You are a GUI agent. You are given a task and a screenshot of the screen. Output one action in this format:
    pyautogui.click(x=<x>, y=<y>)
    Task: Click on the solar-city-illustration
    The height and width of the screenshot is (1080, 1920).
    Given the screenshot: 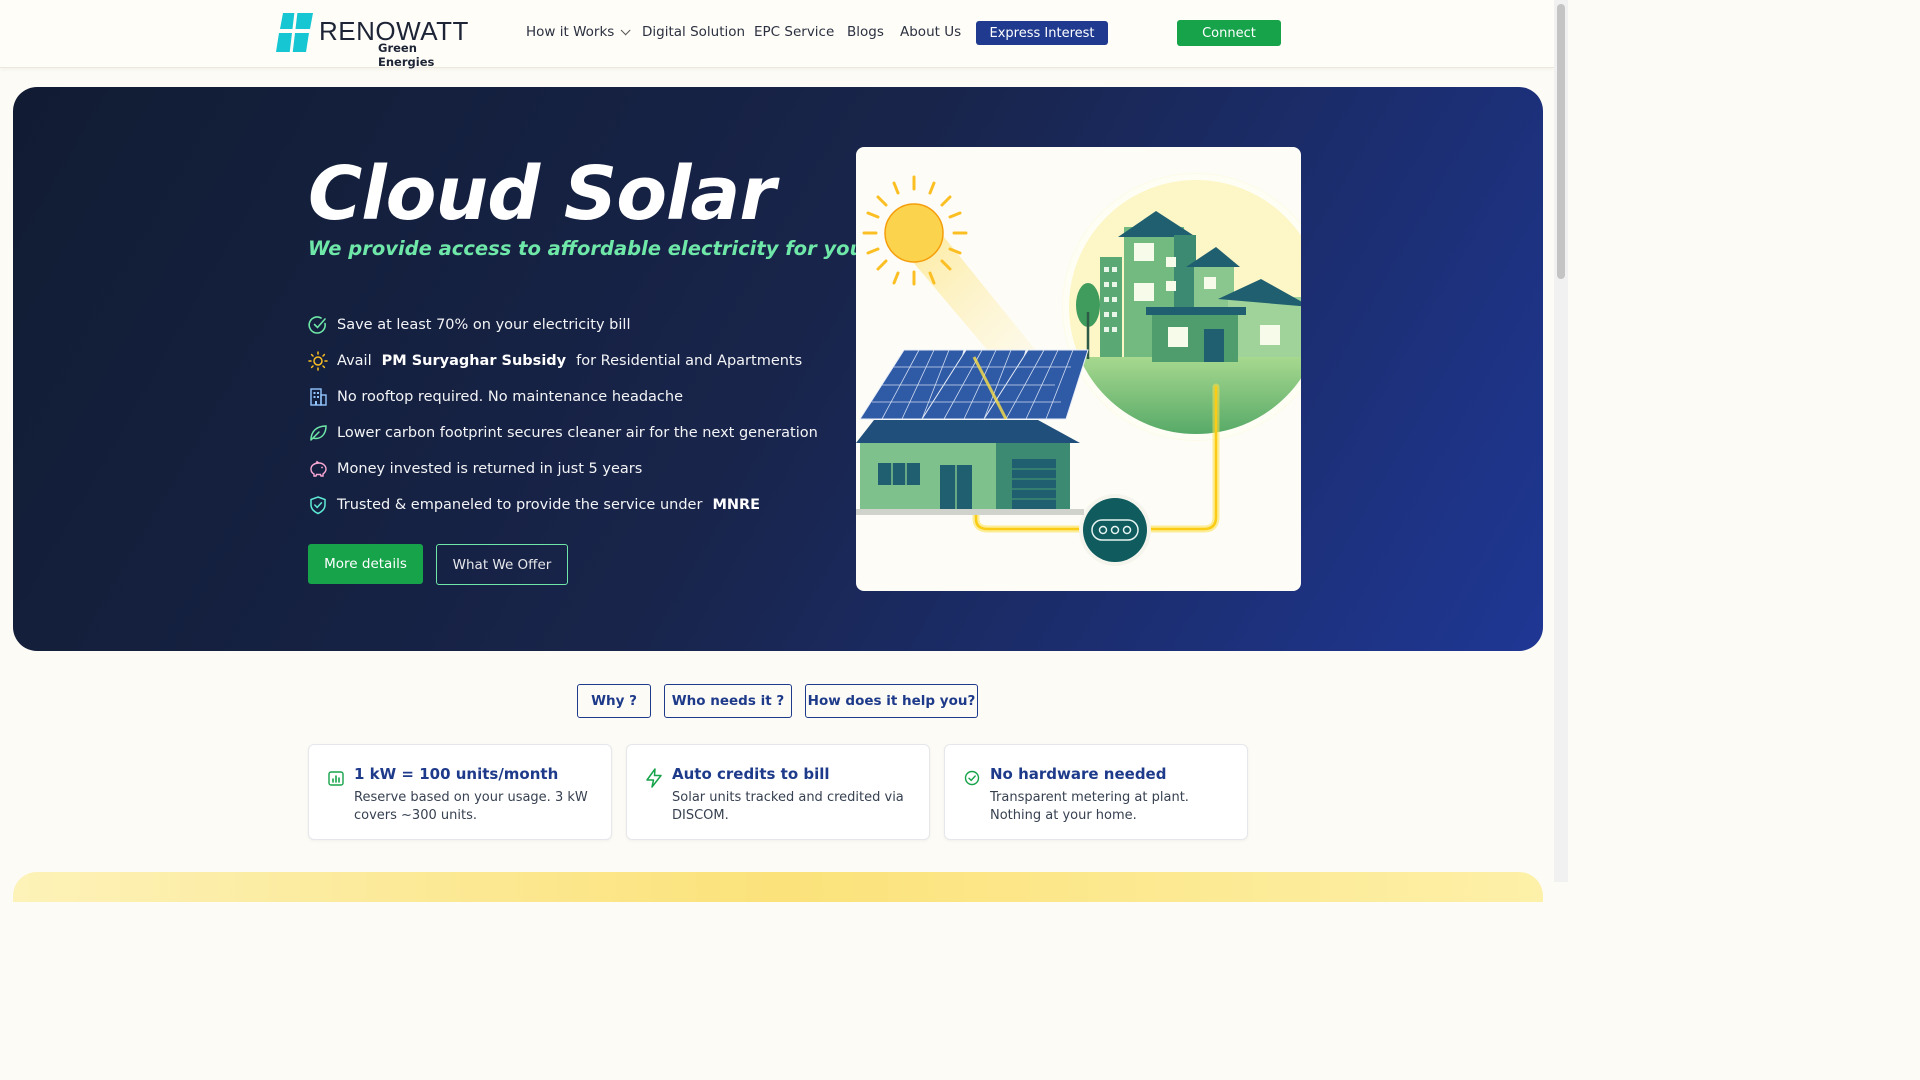 What is the action you would take?
    pyautogui.click(x=1078, y=369)
    